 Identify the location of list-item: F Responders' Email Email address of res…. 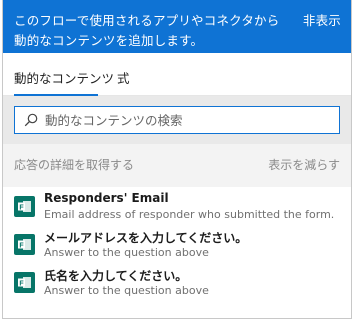
(177, 209).